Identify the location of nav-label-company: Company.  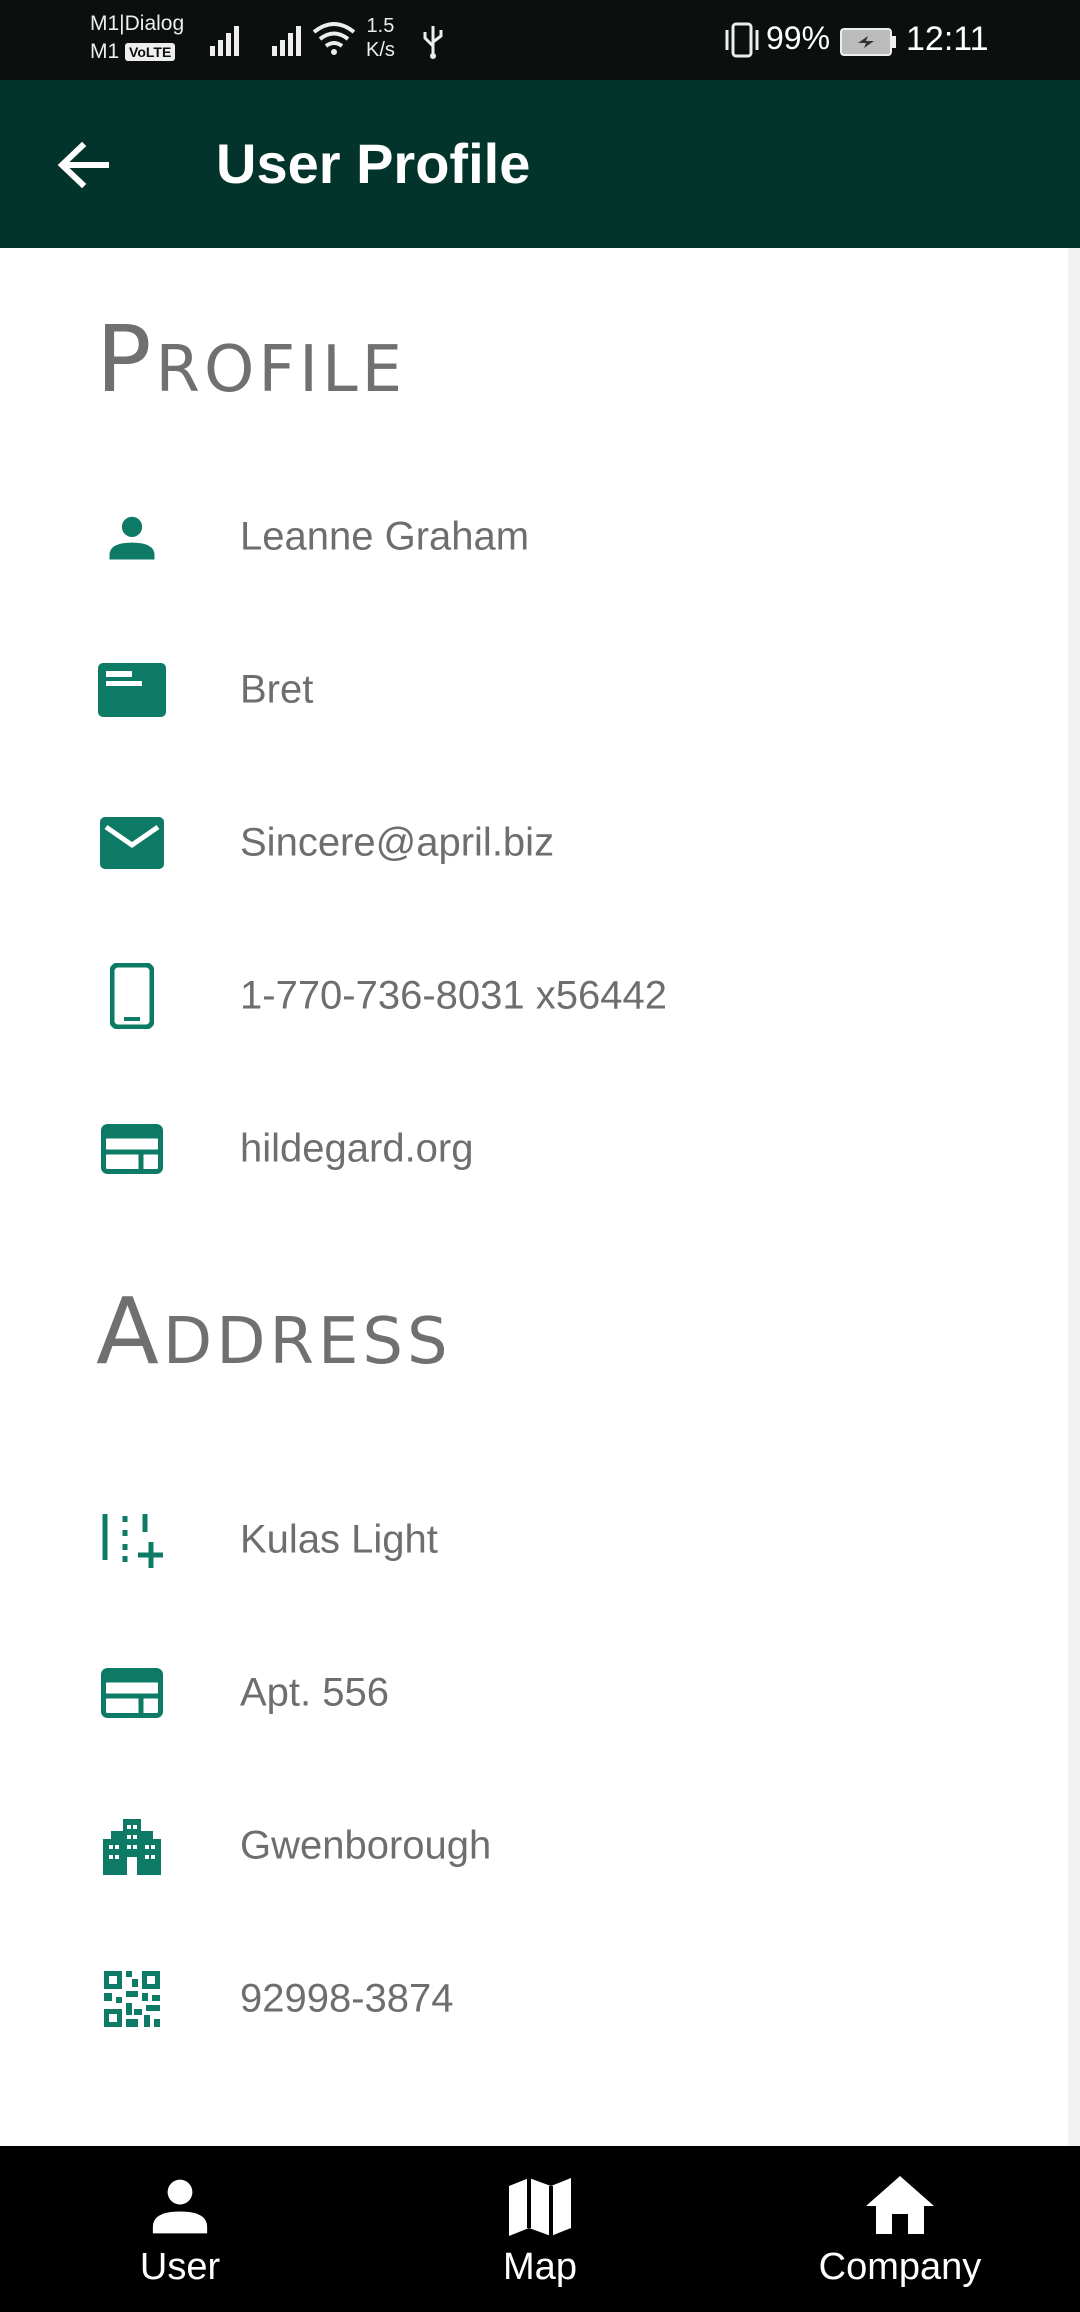
(900, 2267).